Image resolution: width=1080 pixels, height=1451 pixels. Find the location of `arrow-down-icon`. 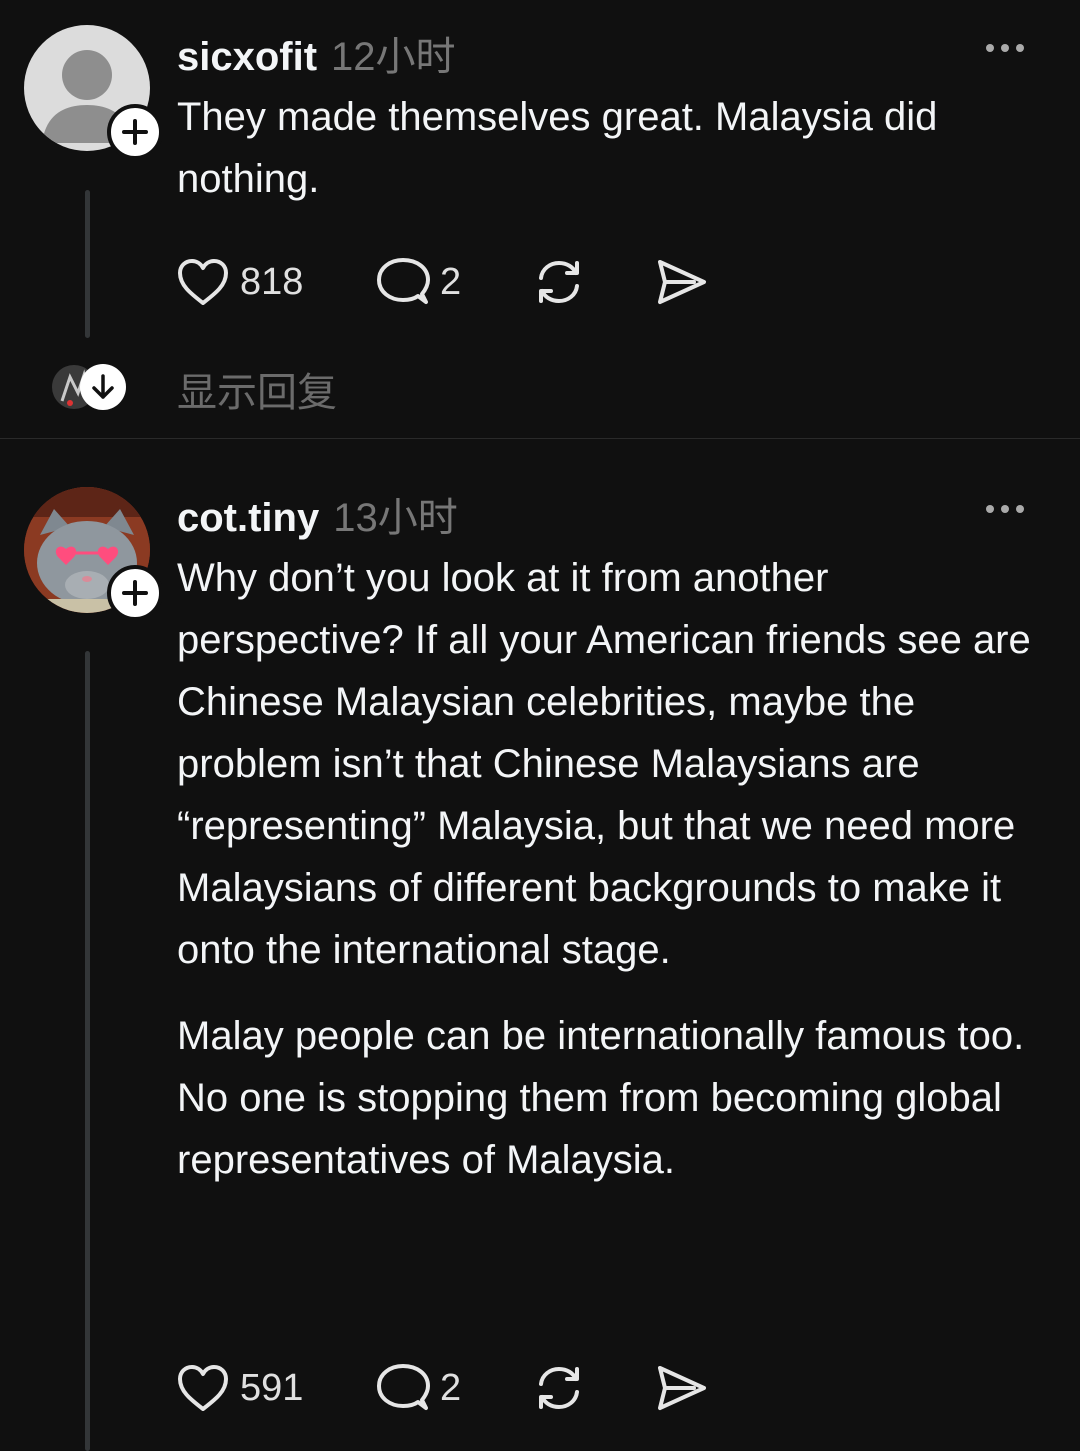

arrow-down-icon is located at coordinates (103, 386).